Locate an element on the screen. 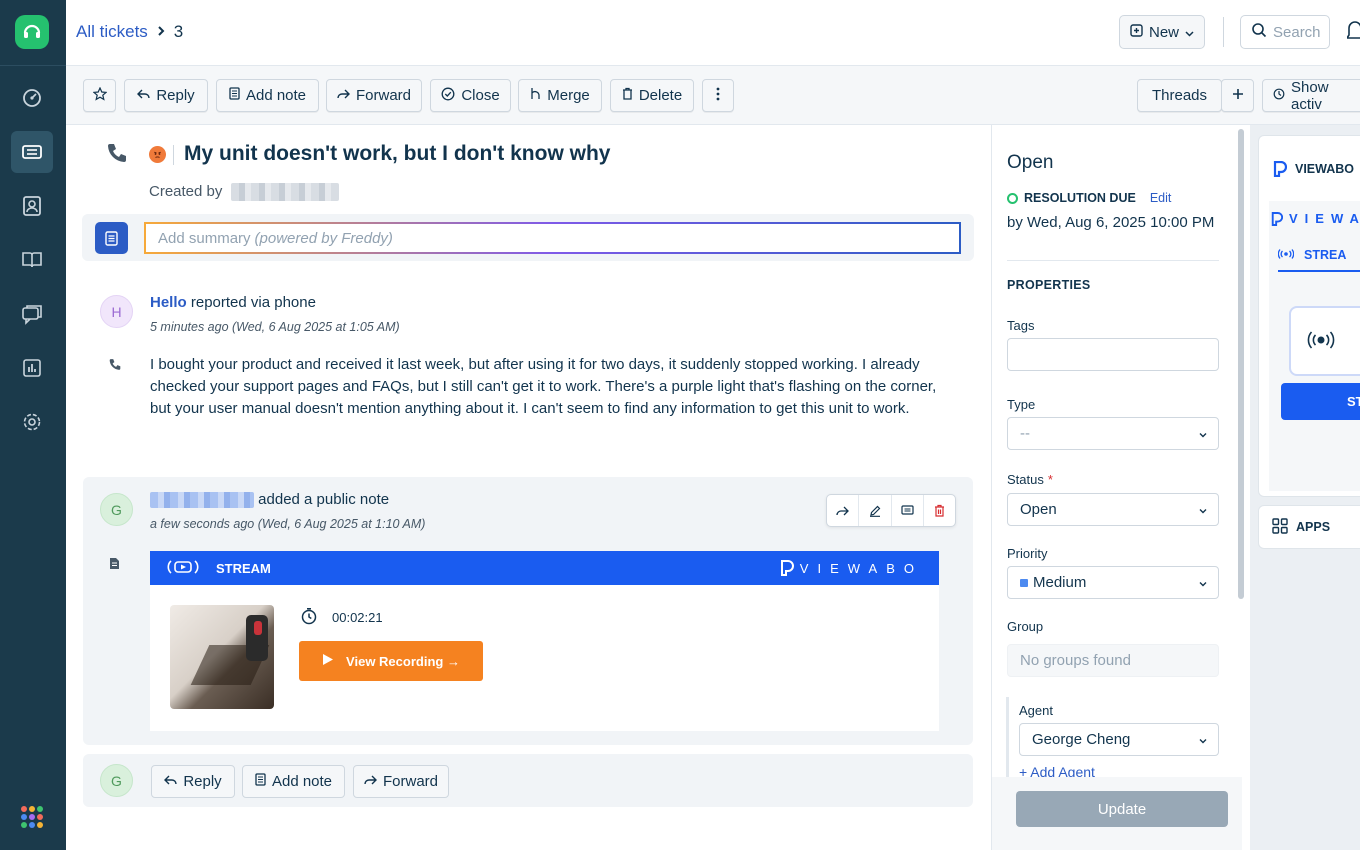 Image resolution: width=1360 pixels, height=850 pixels. reply-bar: G Reply Add note Forward is located at coordinates (528, 780).